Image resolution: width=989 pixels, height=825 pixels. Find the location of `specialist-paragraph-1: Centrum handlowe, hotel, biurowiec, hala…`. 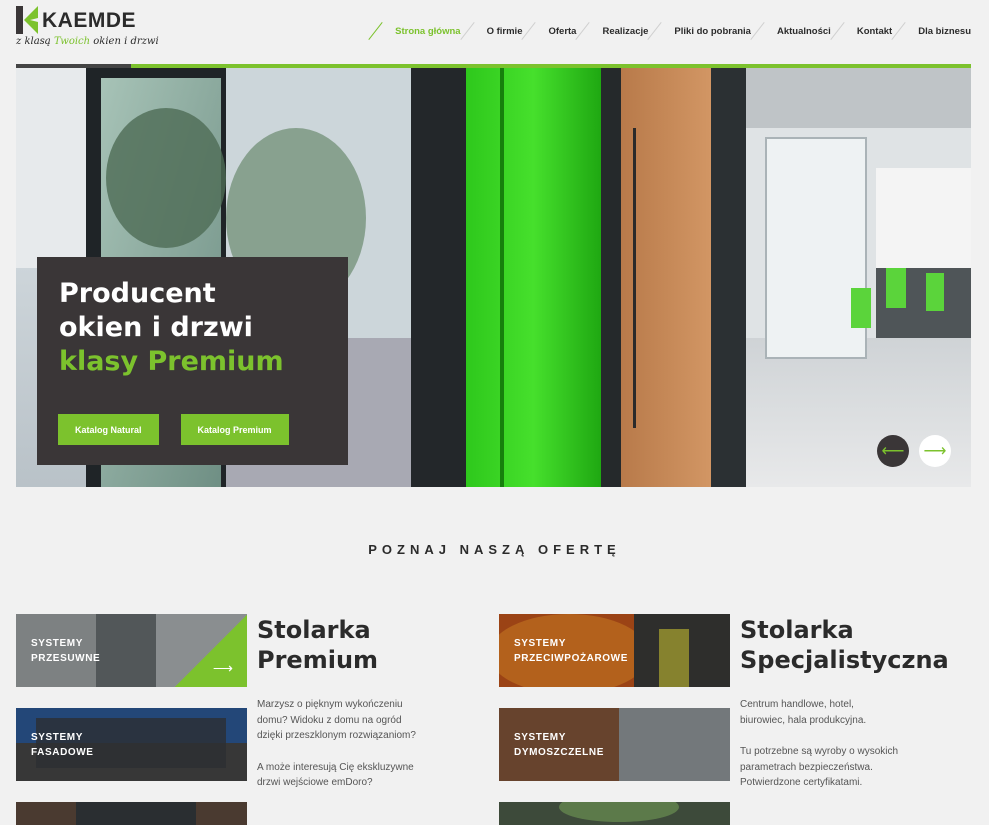

specialist-paragraph-1: Centrum handlowe, hotel, biurowiec, hala… is located at coordinates (803, 712).